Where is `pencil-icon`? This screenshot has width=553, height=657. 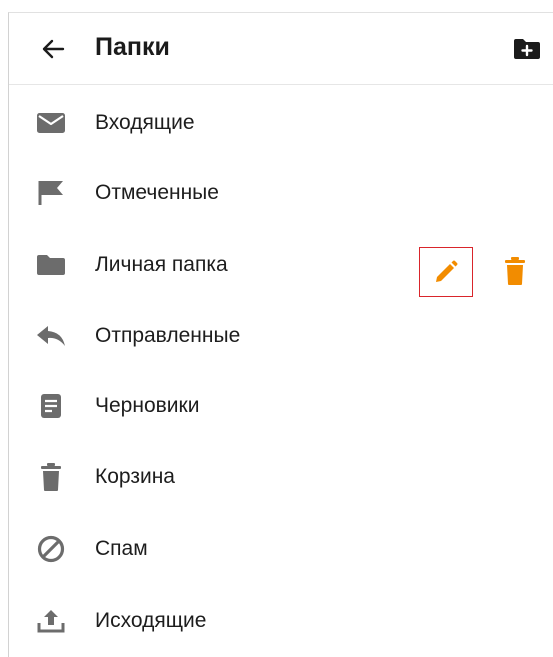
pencil-icon is located at coordinates (447, 271).